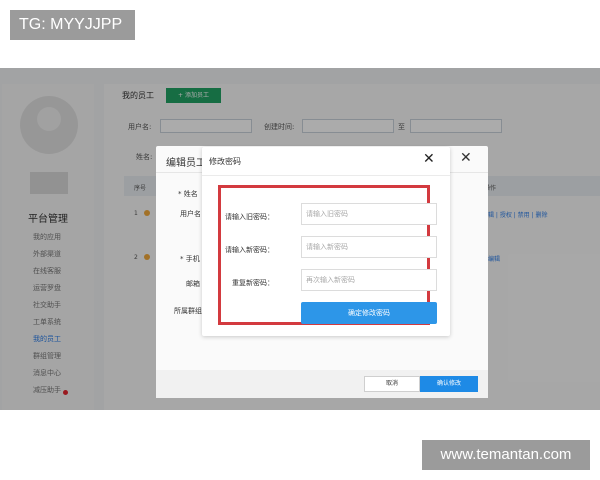 Image resolution: width=600 pixels, height=480 pixels. What do you see at coordinates (253, 283) in the screenshot?
I see `repeat-password-label: 重复新密码：` at bounding box center [253, 283].